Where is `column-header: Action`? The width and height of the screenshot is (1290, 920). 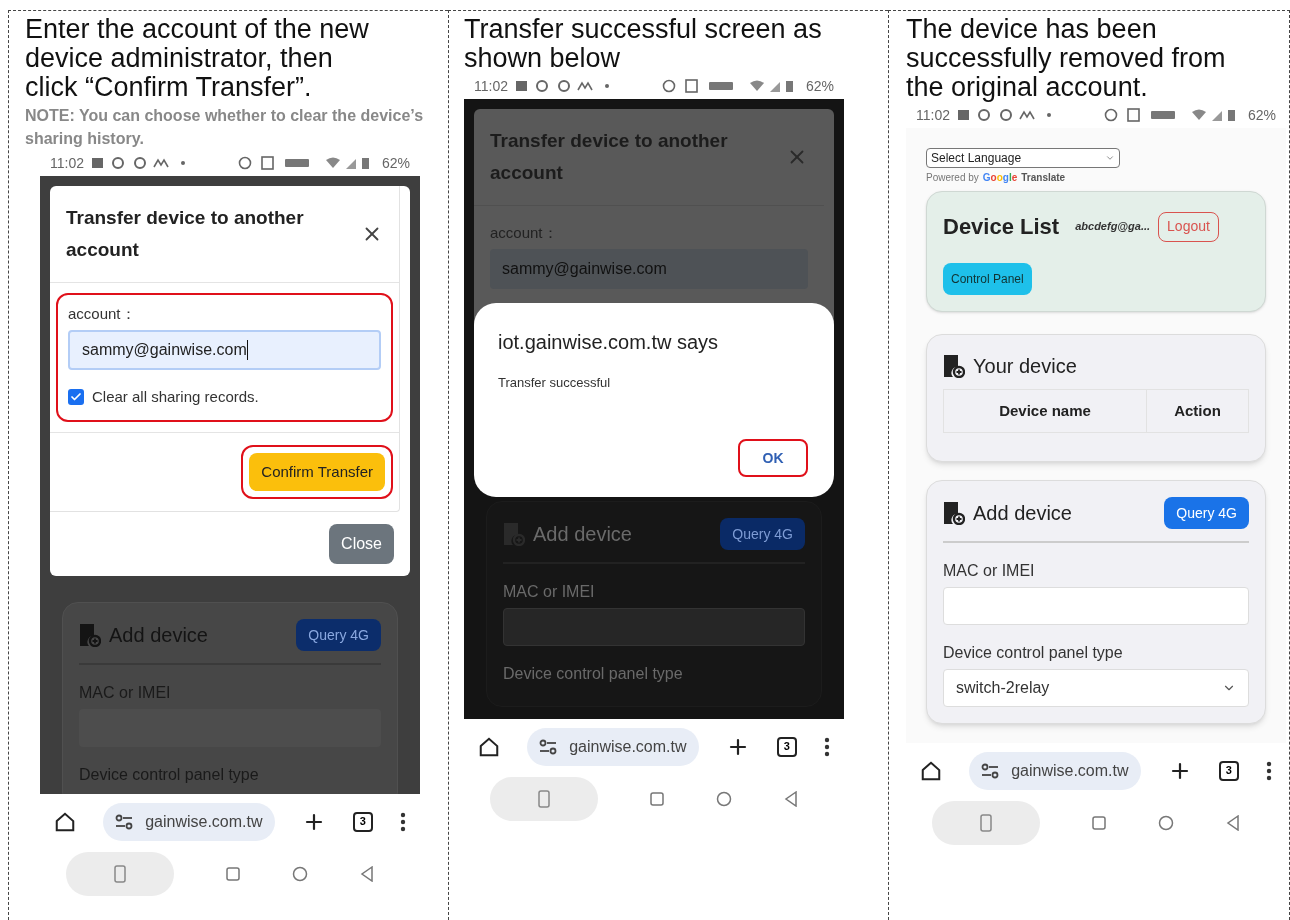
column-header: Action is located at coordinates (1197, 410).